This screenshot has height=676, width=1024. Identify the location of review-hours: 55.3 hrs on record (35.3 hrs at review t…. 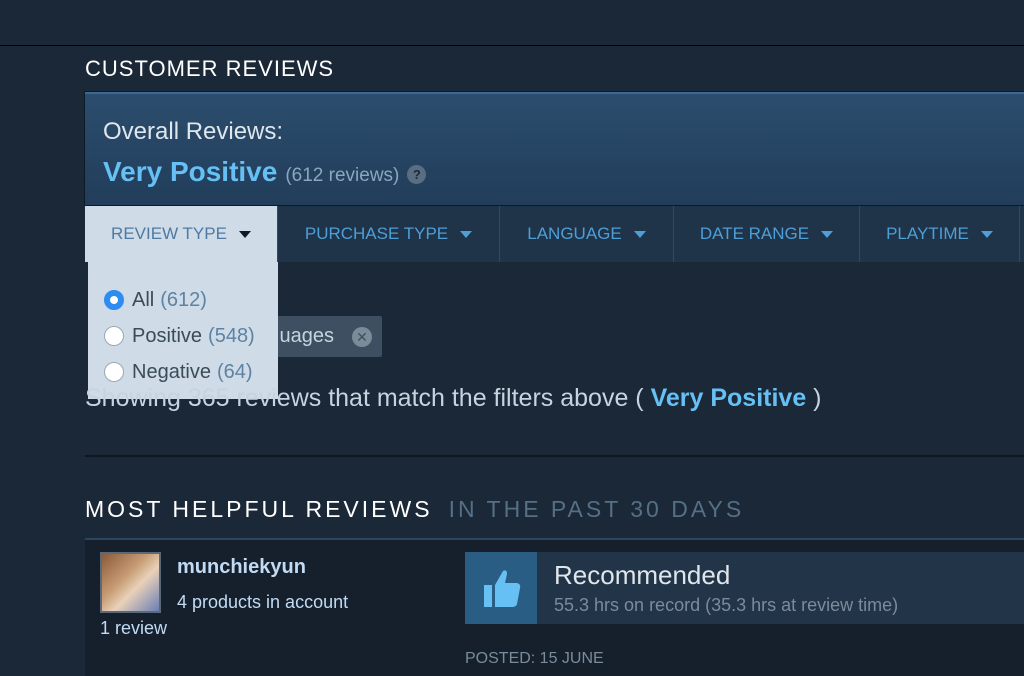
(726, 605).